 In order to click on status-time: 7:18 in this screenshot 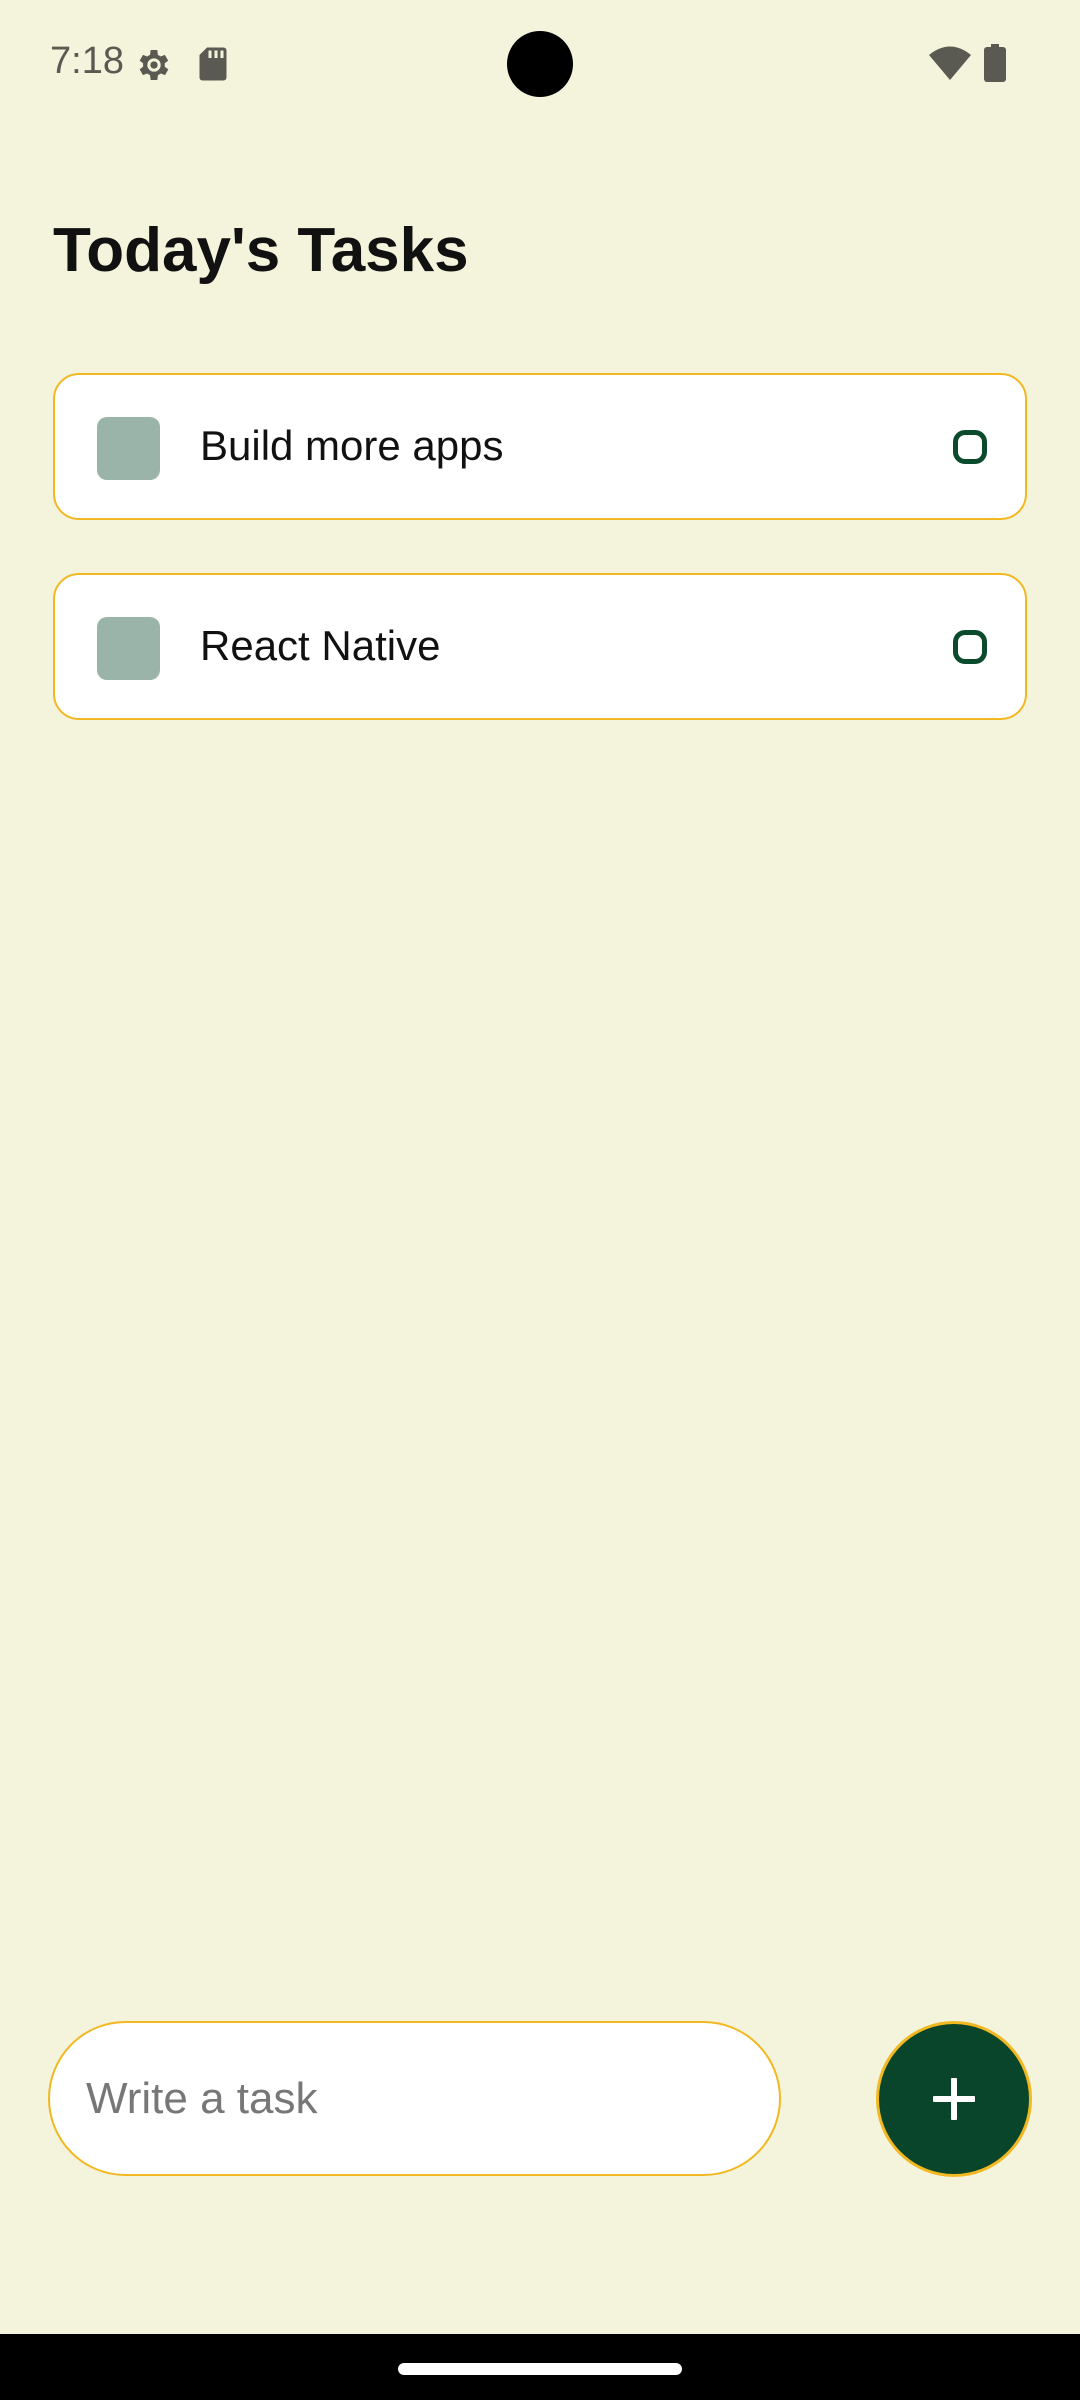, I will do `click(87, 61)`.